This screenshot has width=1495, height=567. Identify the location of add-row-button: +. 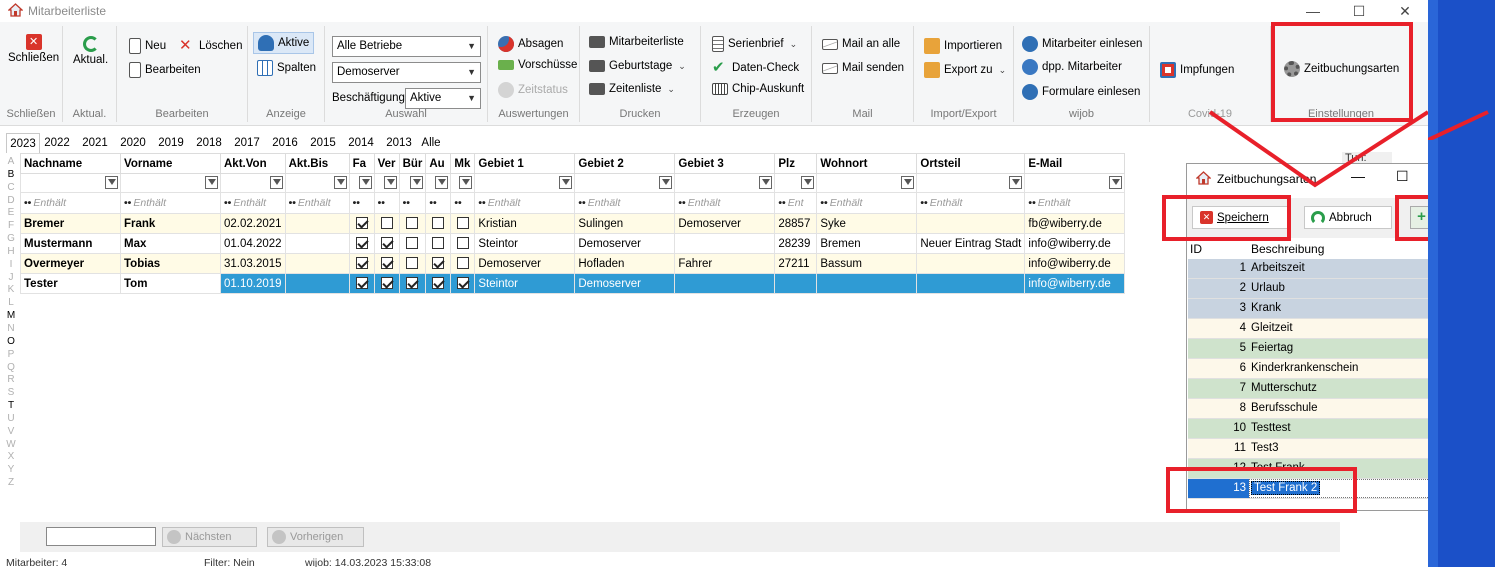
(1419, 217).